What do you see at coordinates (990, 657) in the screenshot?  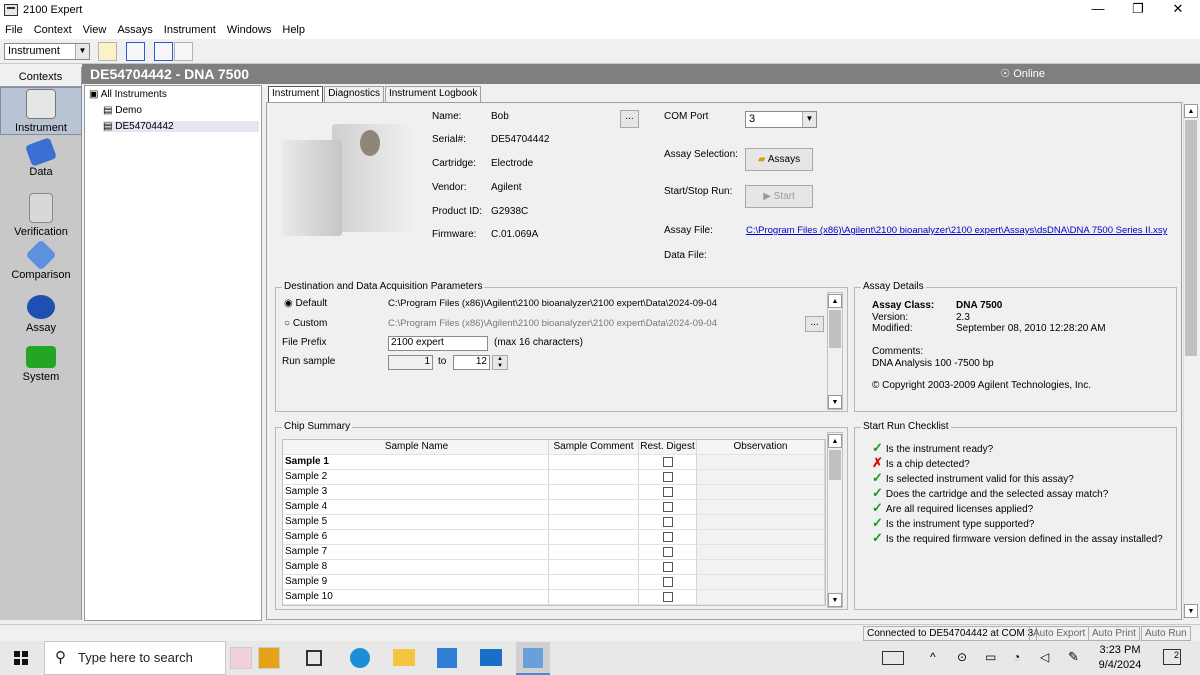 I see `battery-icon: ▭` at bounding box center [990, 657].